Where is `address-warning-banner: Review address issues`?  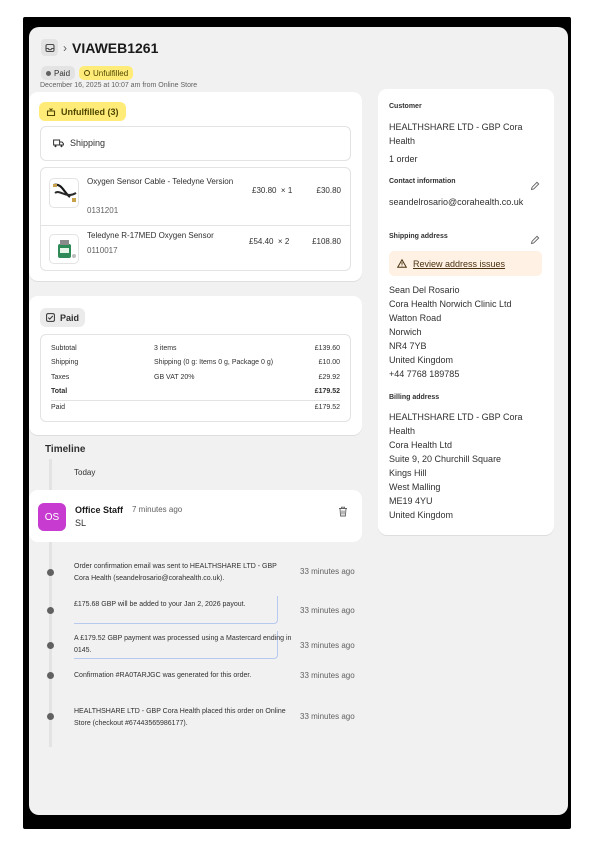
address-warning-banner: Review address issues is located at coordinates (465, 263).